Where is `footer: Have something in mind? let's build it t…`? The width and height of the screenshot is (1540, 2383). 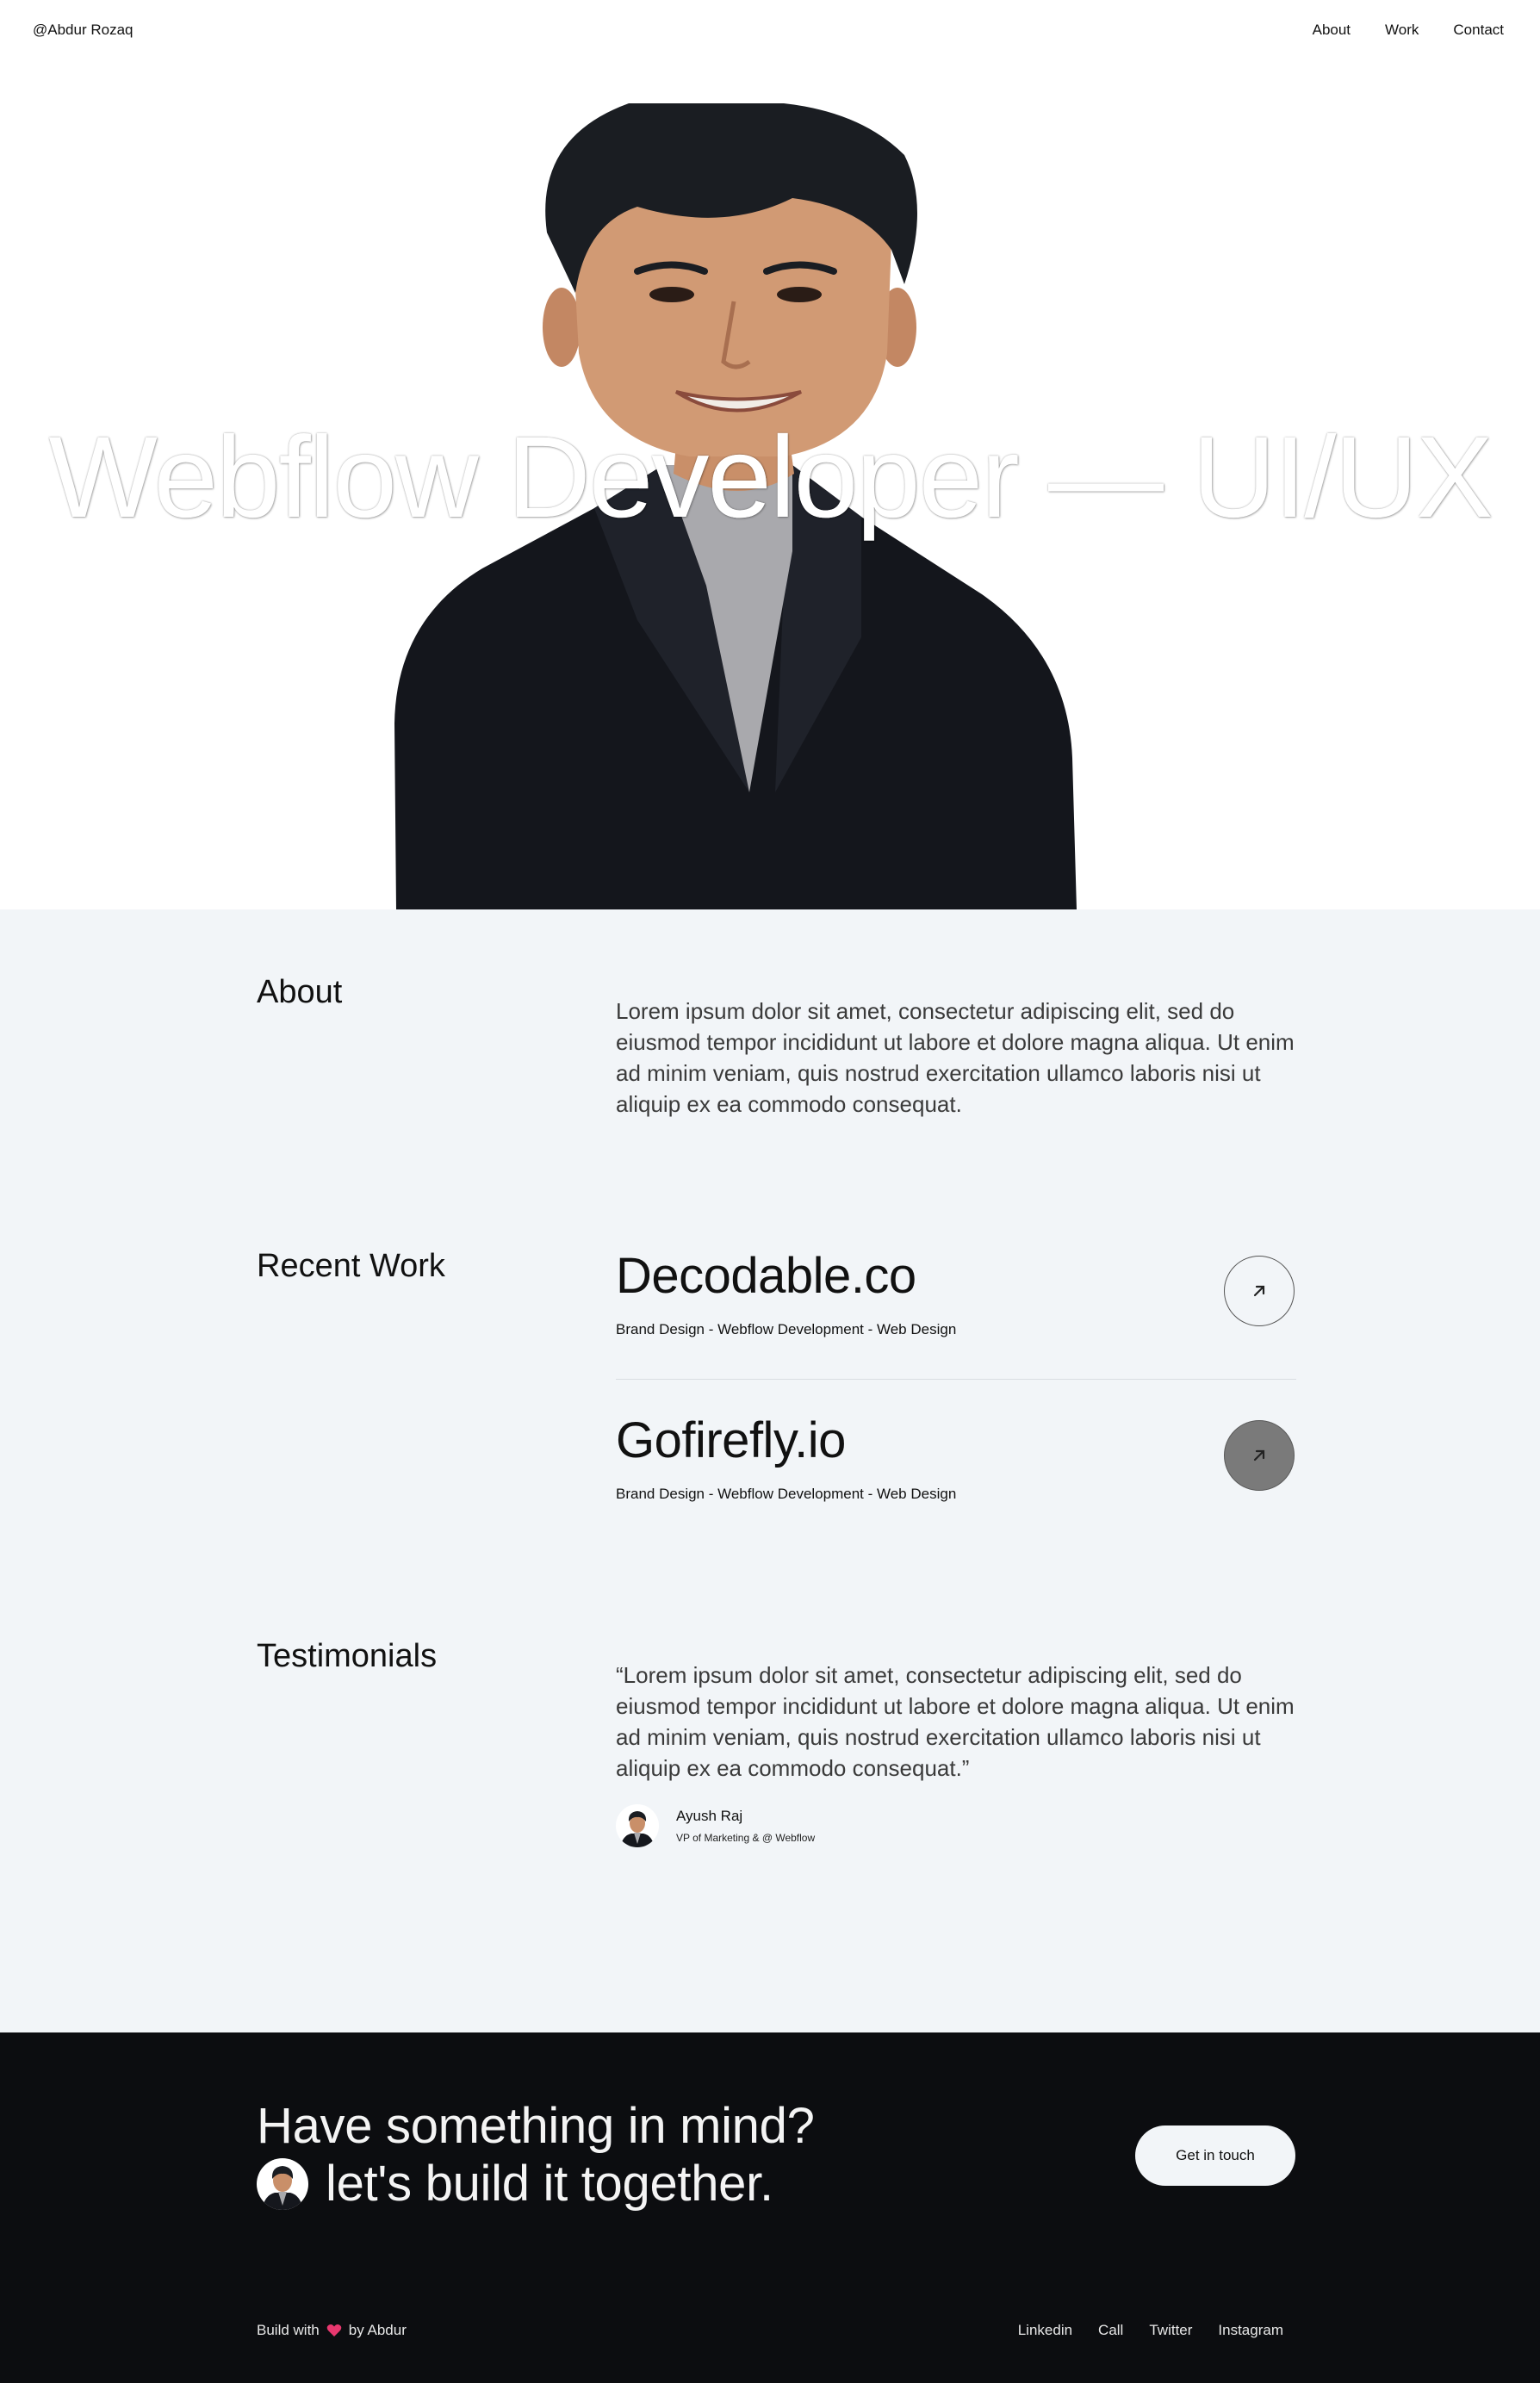
footer: Have something in mind? let's build it t… is located at coordinates (770, 2207).